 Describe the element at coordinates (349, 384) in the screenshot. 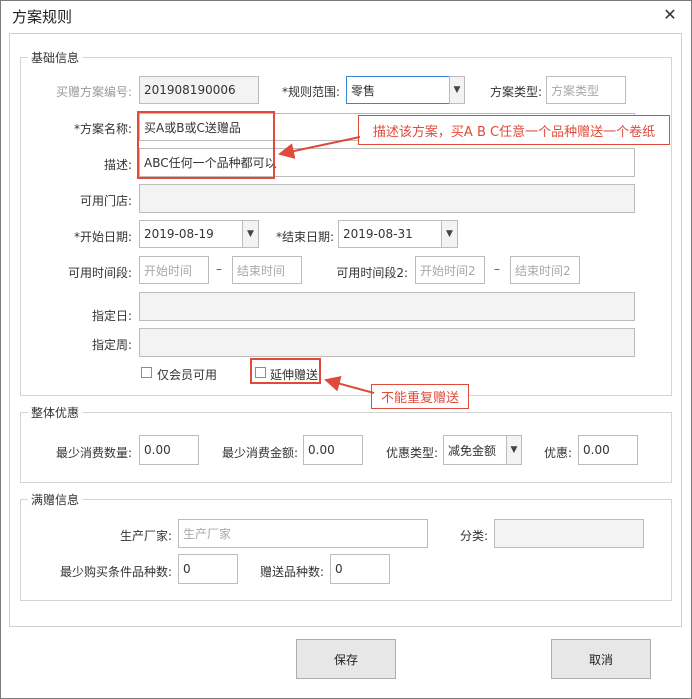

I see `repeat-gift-arrow` at that location.